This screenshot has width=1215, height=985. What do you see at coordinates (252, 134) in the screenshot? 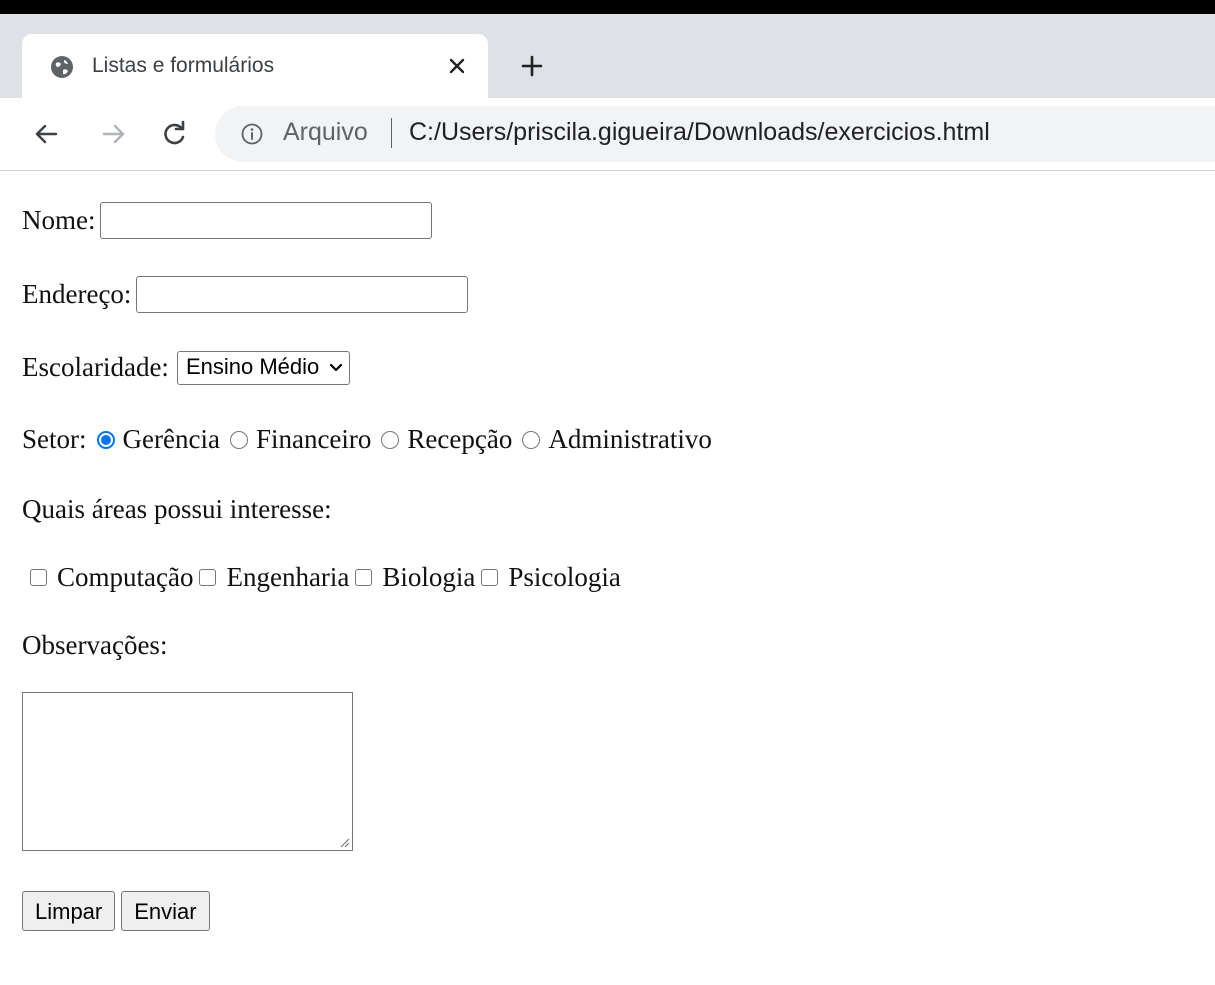
I see `info-icon` at bounding box center [252, 134].